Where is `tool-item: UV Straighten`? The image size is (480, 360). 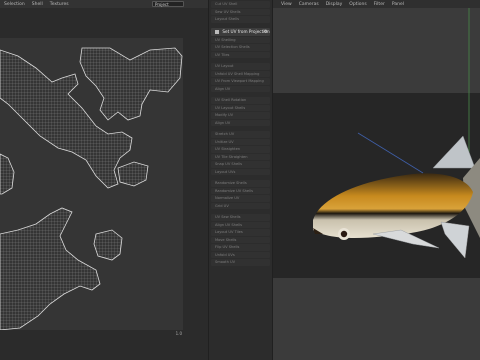
tool-item: UV Straighten is located at coordinates (240, 149).